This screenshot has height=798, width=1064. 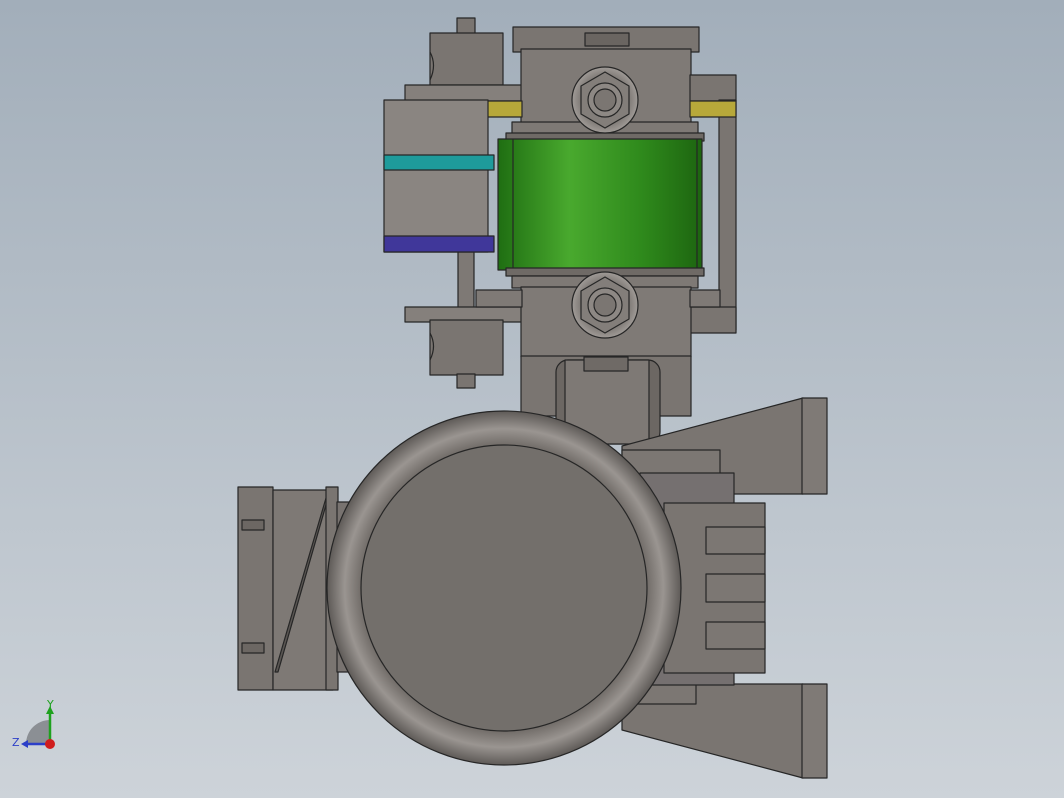 What do you see at coordinates (255, 588) in the screenshot?
I see `left-port-flange` at bounding box center [255, 588].